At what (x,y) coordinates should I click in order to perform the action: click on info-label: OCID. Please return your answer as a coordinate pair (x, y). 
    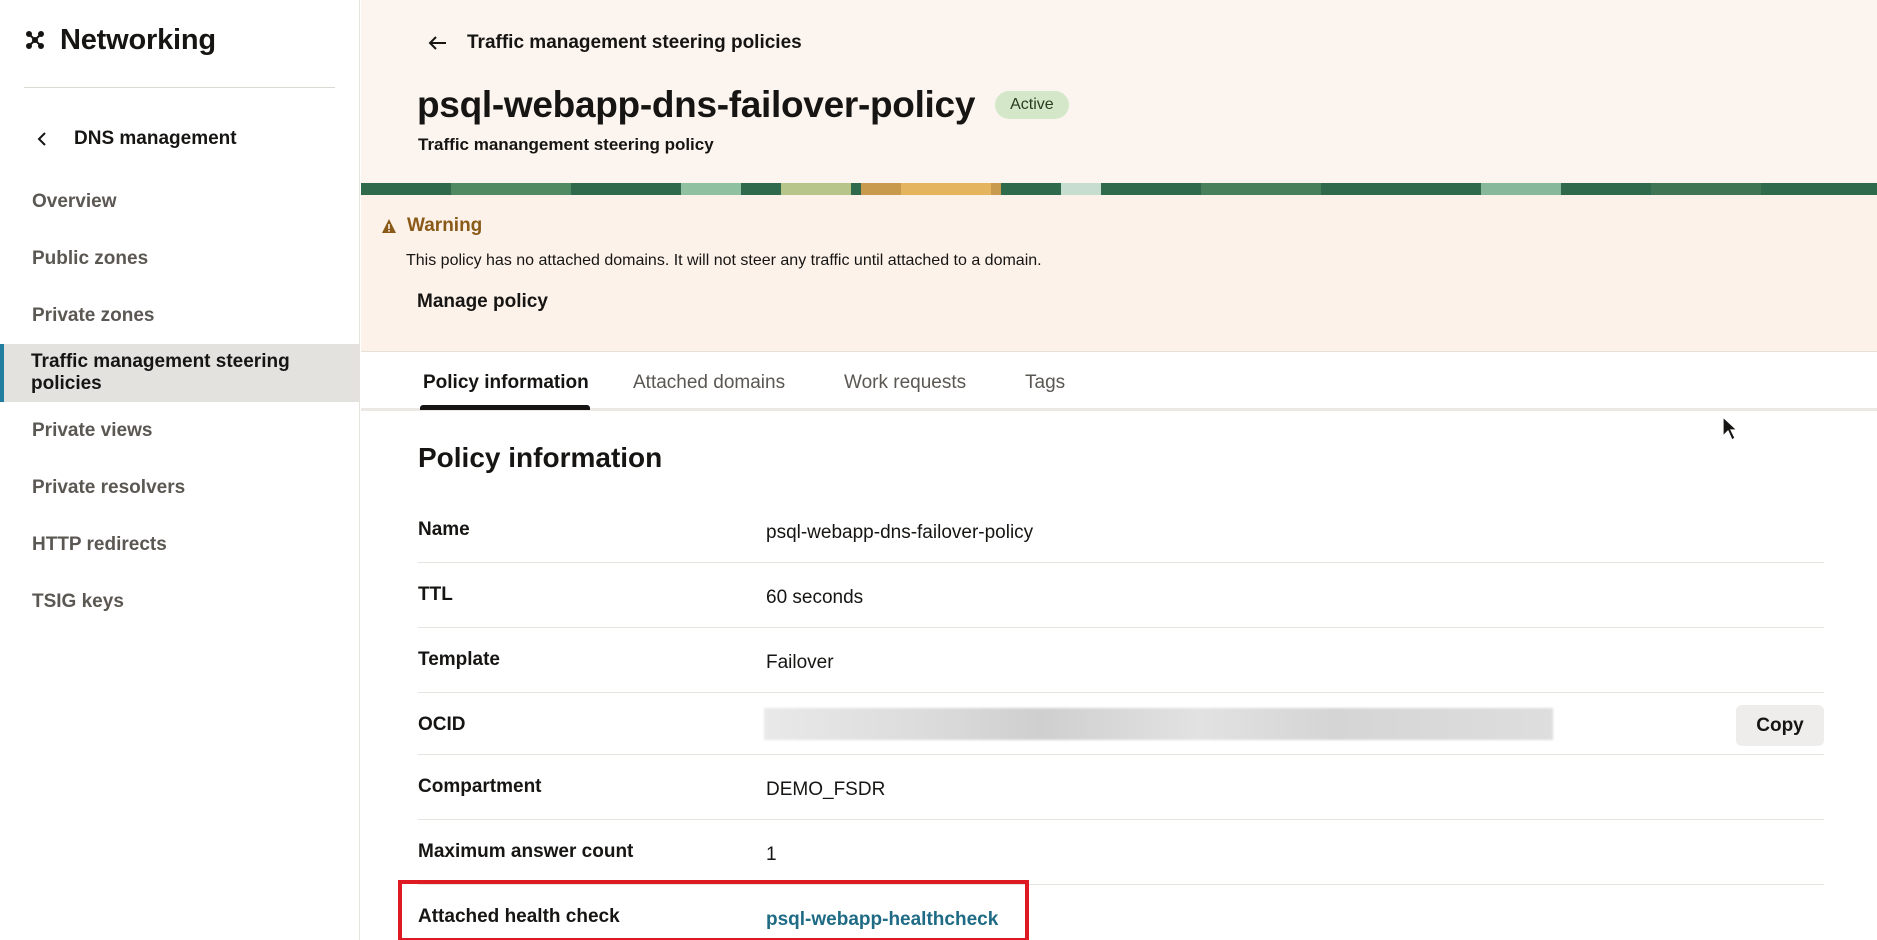
    Looking at the image, I should click on (442, 724).